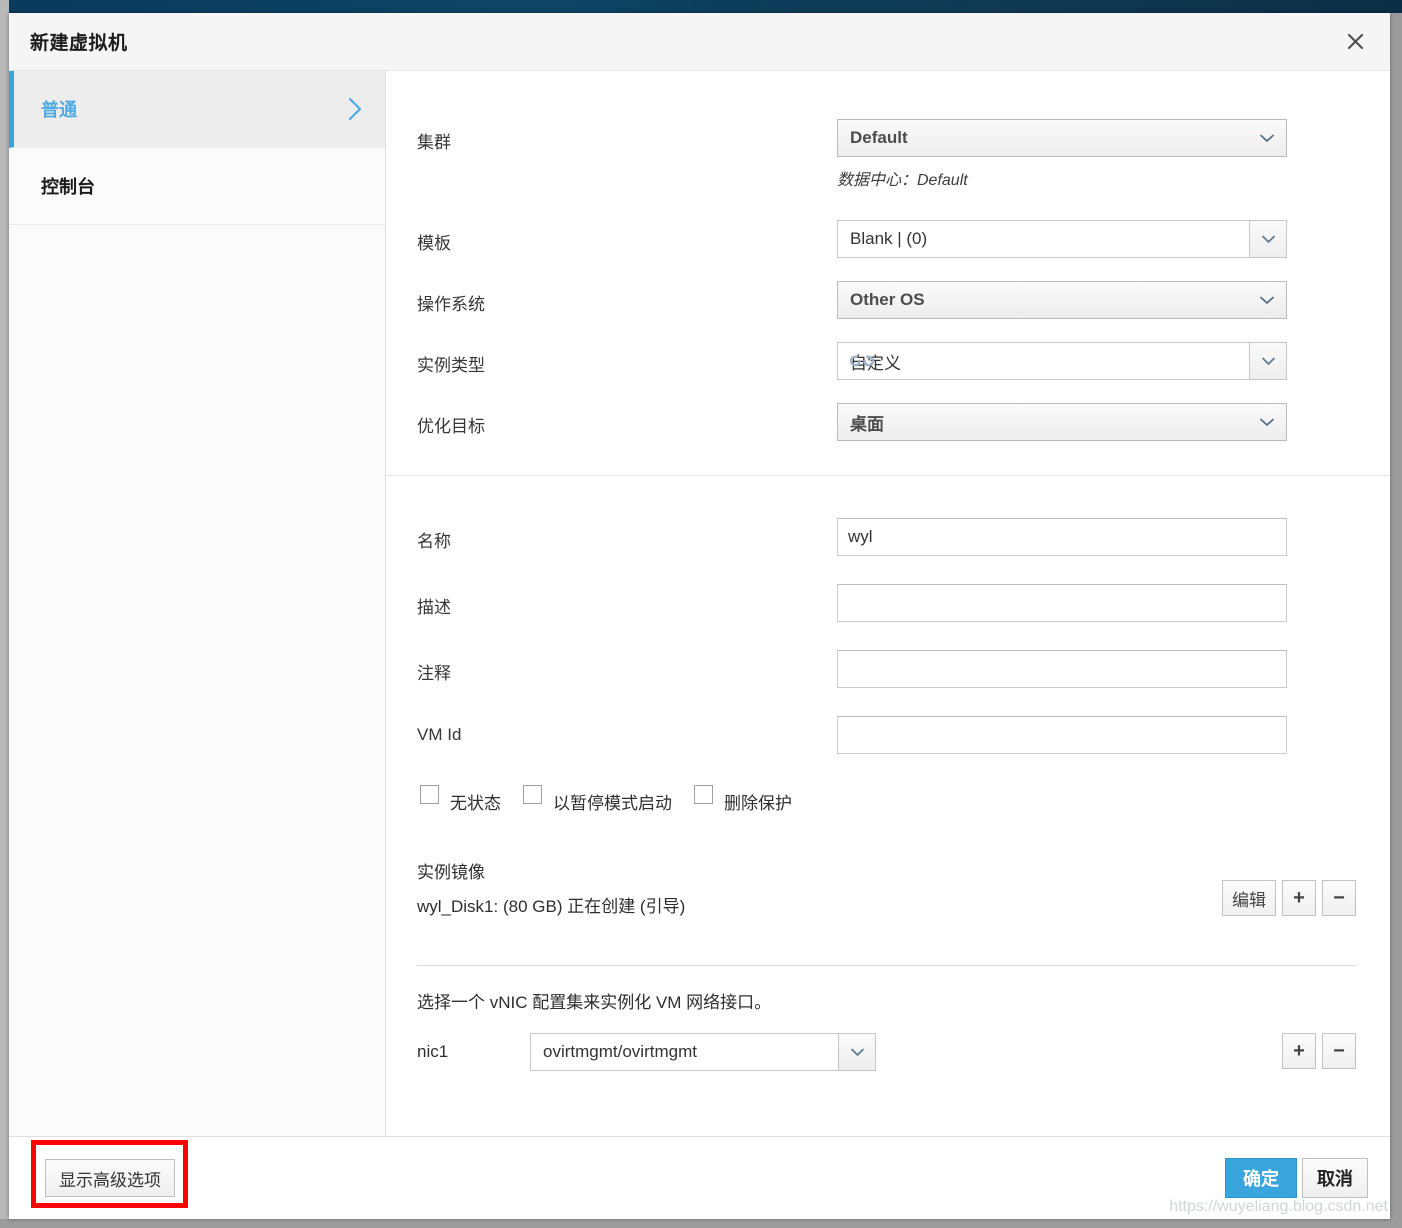  I want to click on field-instance-type: 实例类型 自定义, so click(886, 361).